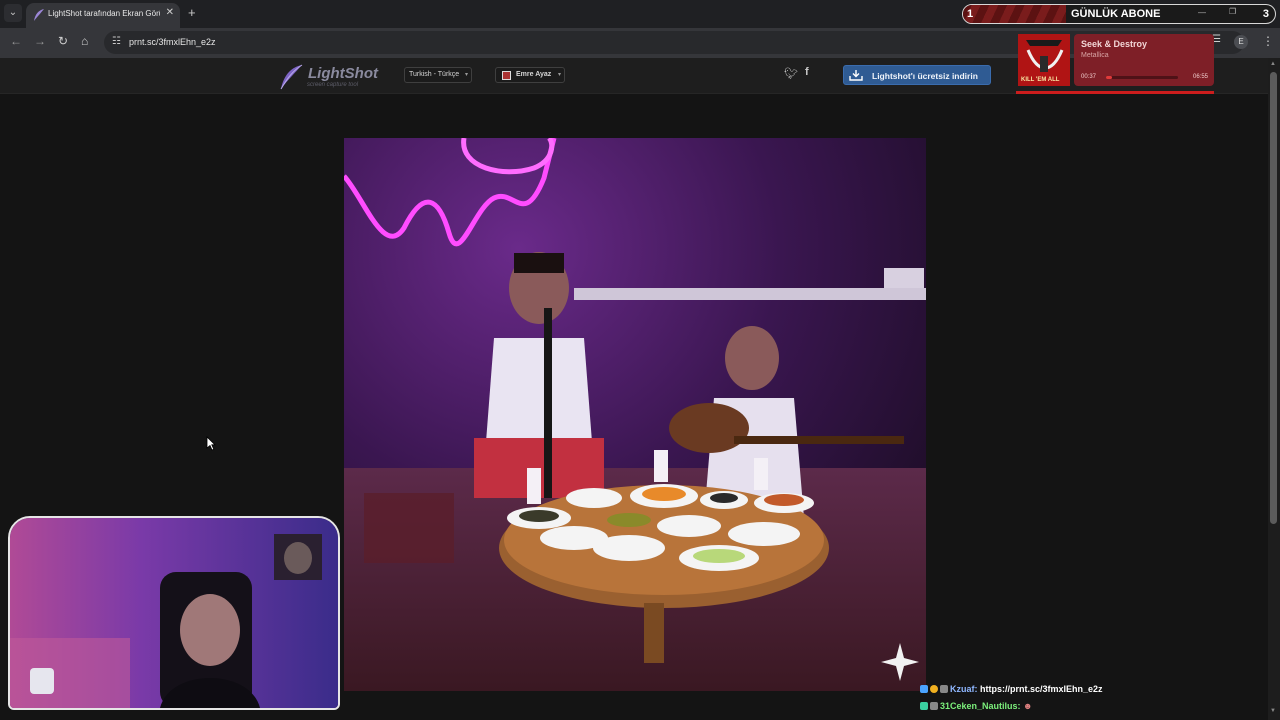 This screenshot has height=720, width=1280. What do you see at coordinates (1232, 11) in the screenshot?
I see `restore-icon: ❐` at bounding box center [1232, 11].